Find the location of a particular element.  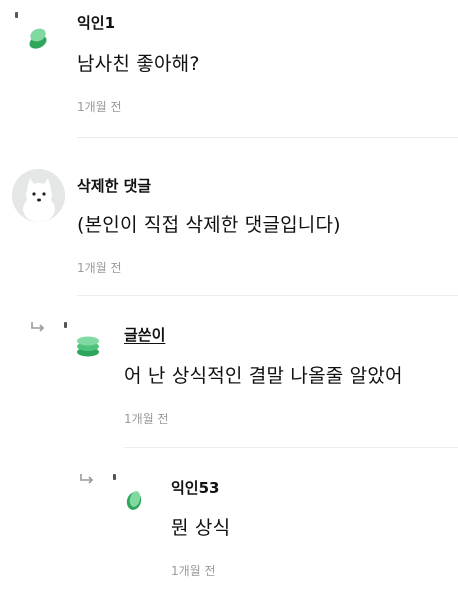

comment-text: 뭔 상식 is located at coordinates (201, 528).